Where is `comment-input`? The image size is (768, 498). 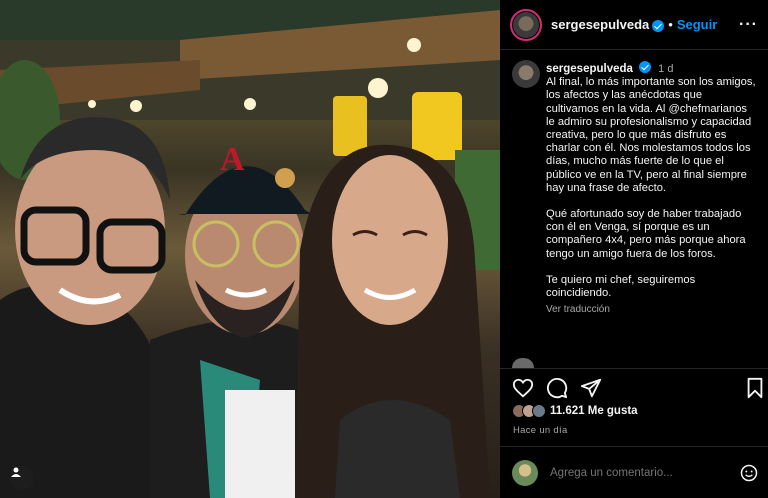 comment-input is located at coordinates (635, 472).